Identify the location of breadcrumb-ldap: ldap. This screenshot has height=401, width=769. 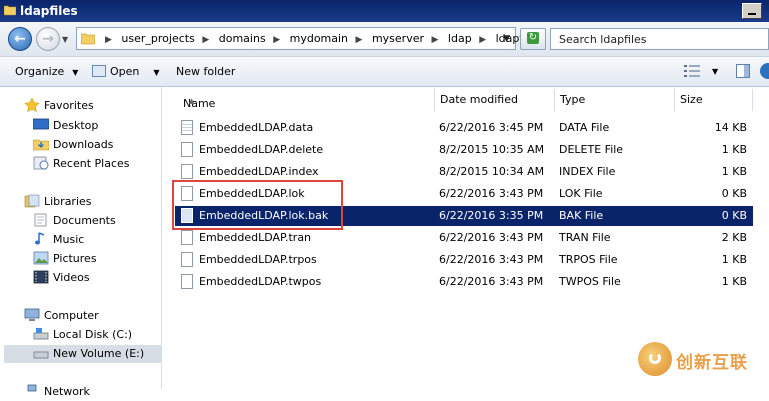
(460, 38).